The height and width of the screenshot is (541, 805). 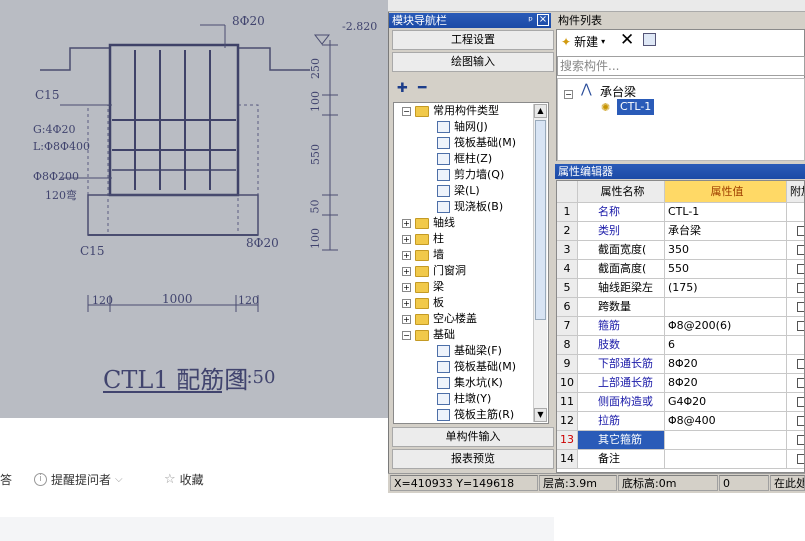 I want to click on property-name: 箍筋, so click(x=621, y=326).